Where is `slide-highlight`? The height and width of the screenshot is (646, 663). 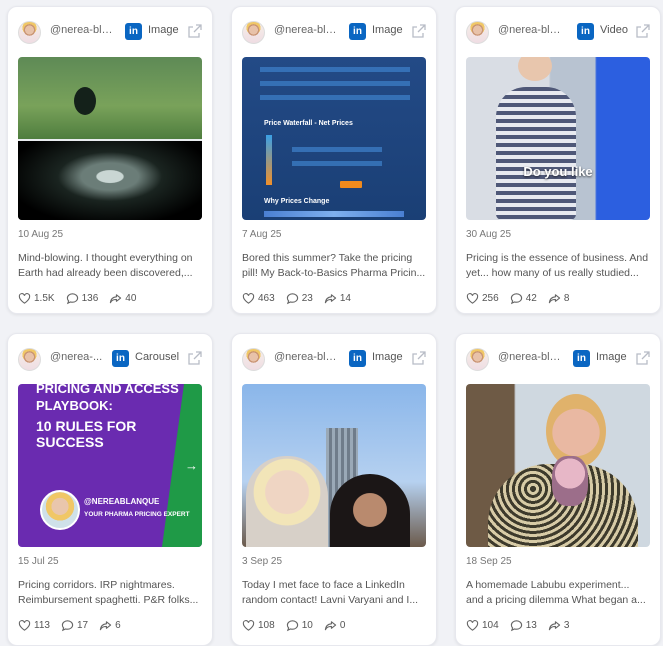
slide-highlight is located at coordinates (351, 184).